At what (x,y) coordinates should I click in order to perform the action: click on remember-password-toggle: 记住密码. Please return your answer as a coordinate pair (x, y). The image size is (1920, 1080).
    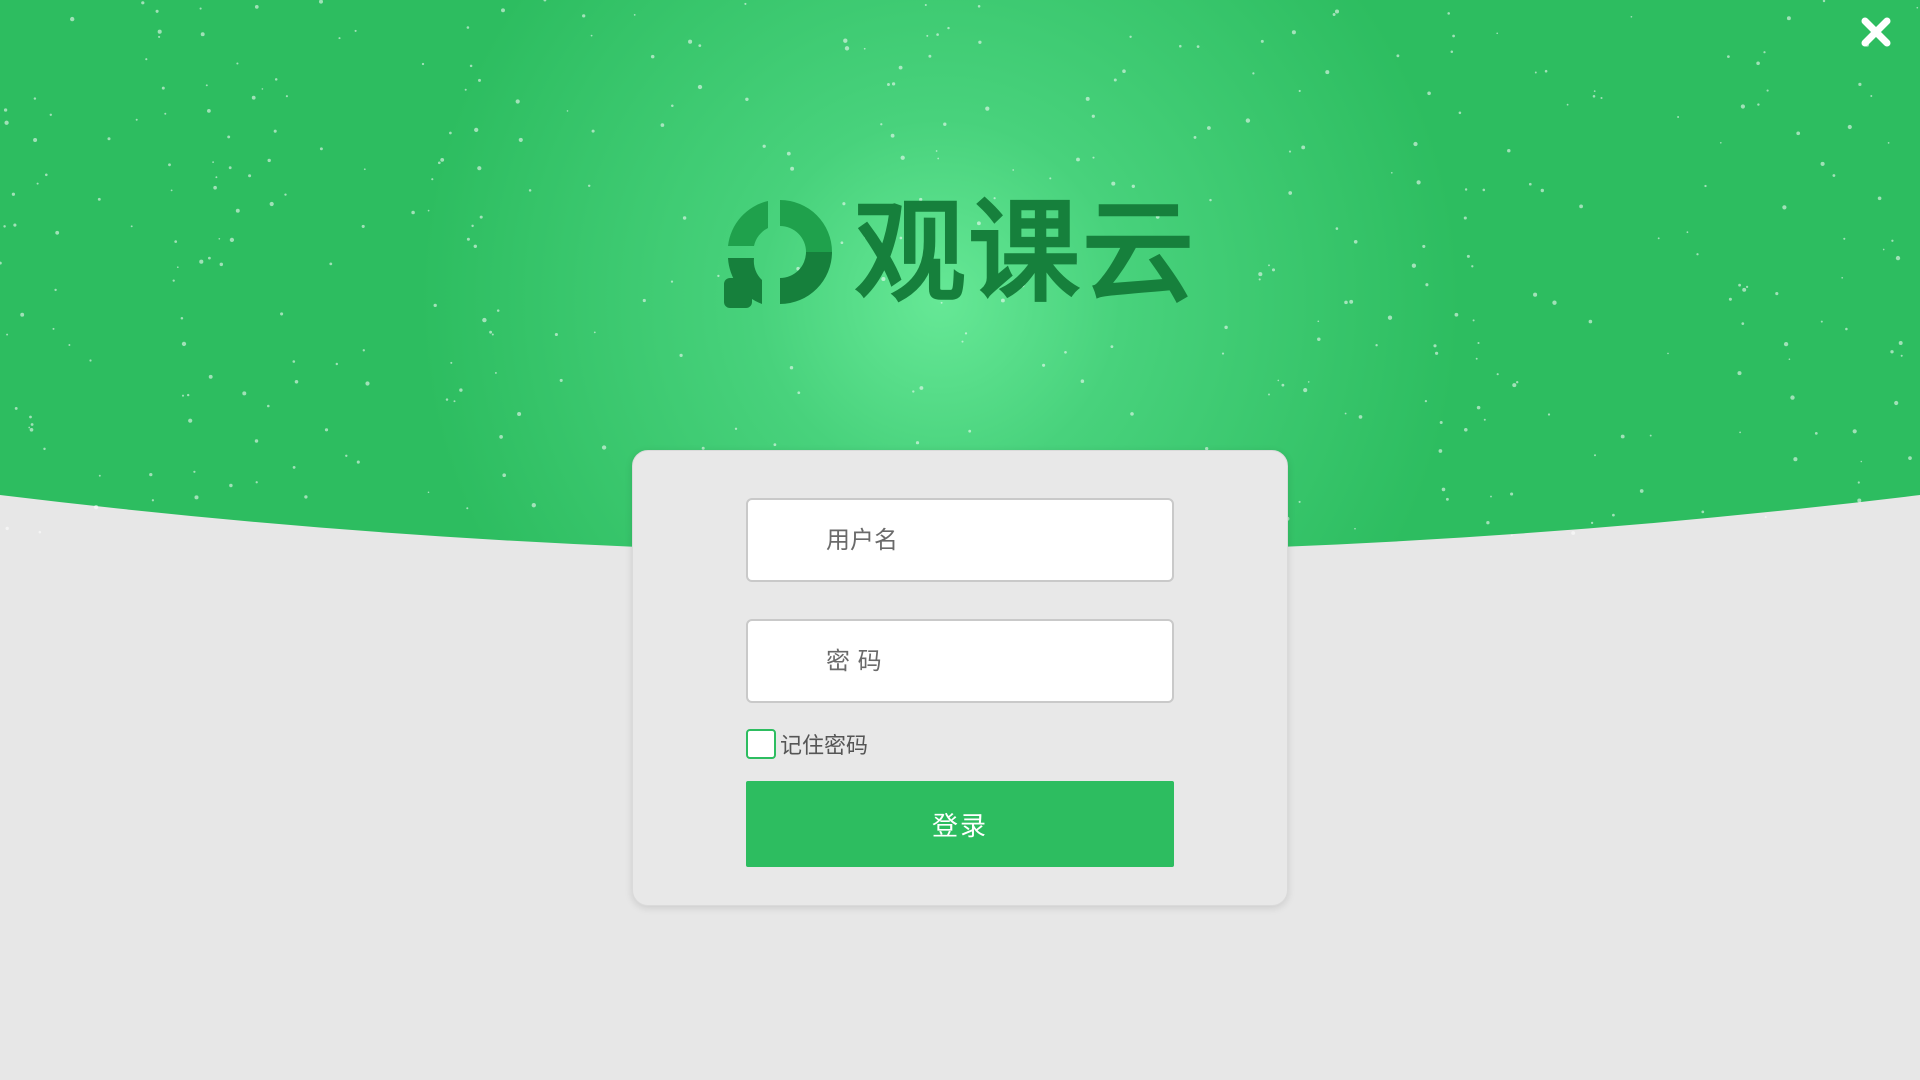
    Looking at the image, I should click on (807, 744).